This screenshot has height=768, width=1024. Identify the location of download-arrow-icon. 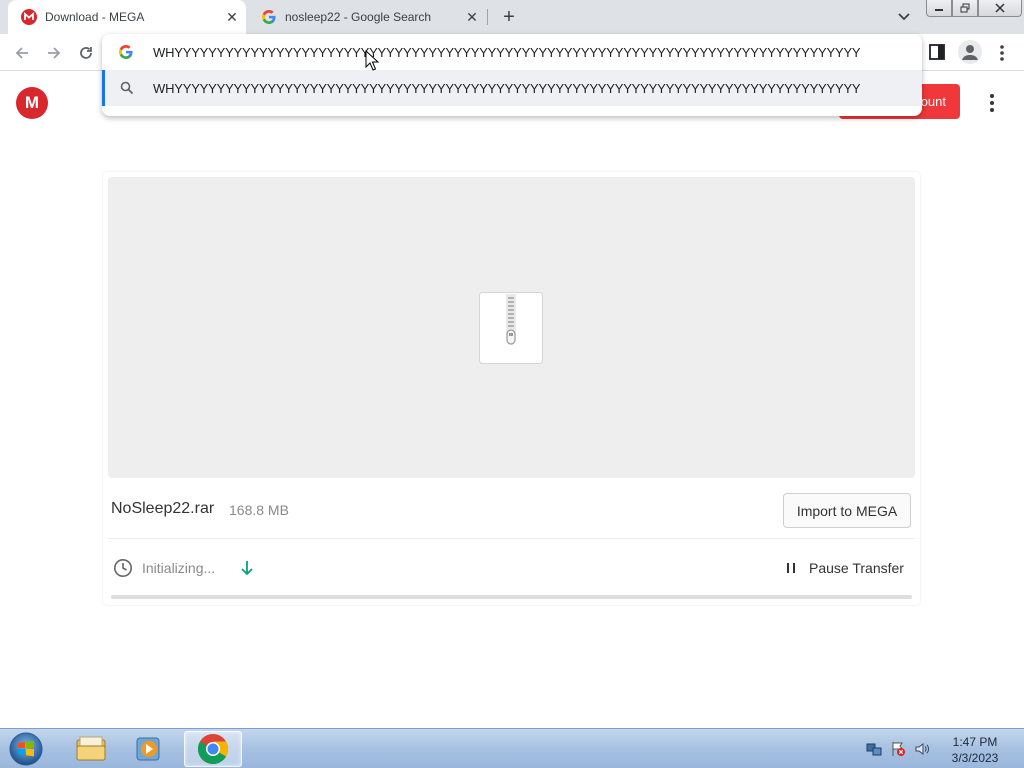
(247, 568).